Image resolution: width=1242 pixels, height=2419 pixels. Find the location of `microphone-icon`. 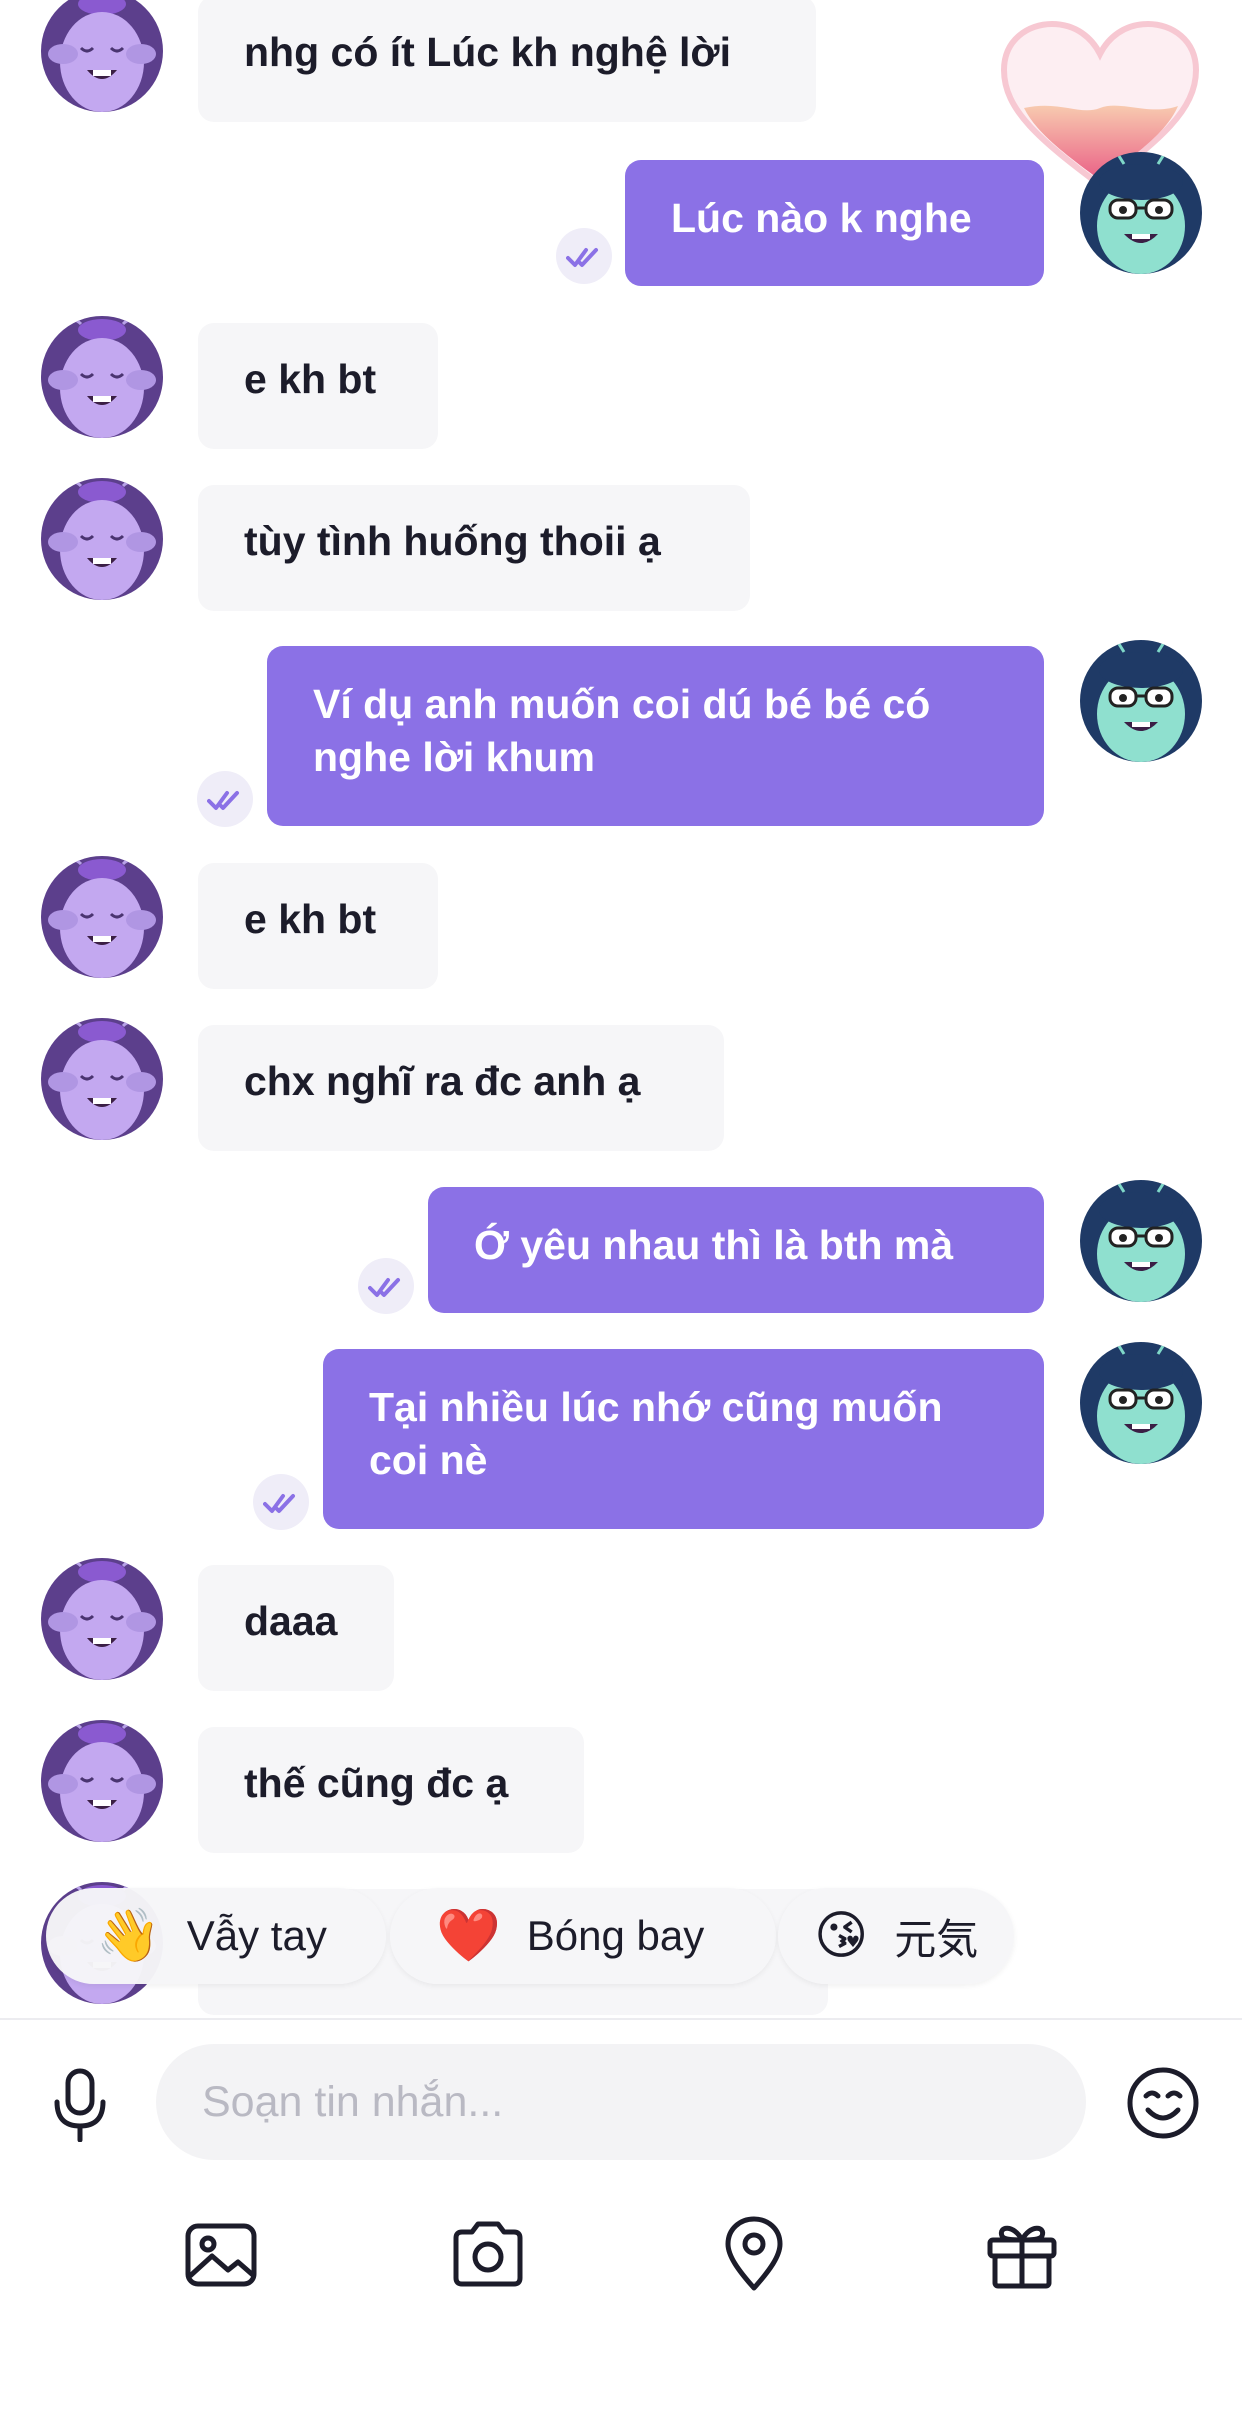

microphone-icon is located at coordinates (80, 2105).